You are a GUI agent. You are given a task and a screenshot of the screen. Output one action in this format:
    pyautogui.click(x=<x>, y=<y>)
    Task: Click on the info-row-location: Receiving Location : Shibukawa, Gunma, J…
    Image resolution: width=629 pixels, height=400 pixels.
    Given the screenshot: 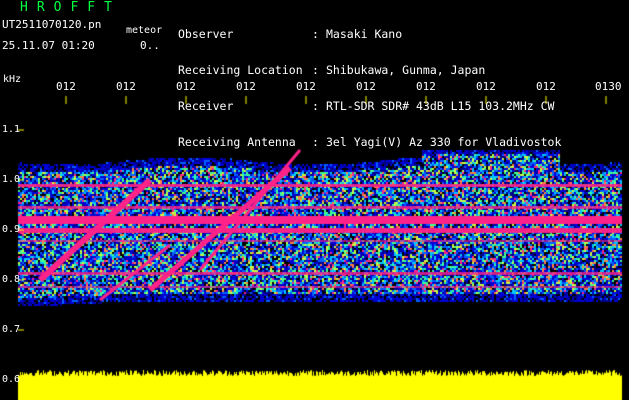 What is the action you would take?
    pyautogui.click(x=369, y=70)
    